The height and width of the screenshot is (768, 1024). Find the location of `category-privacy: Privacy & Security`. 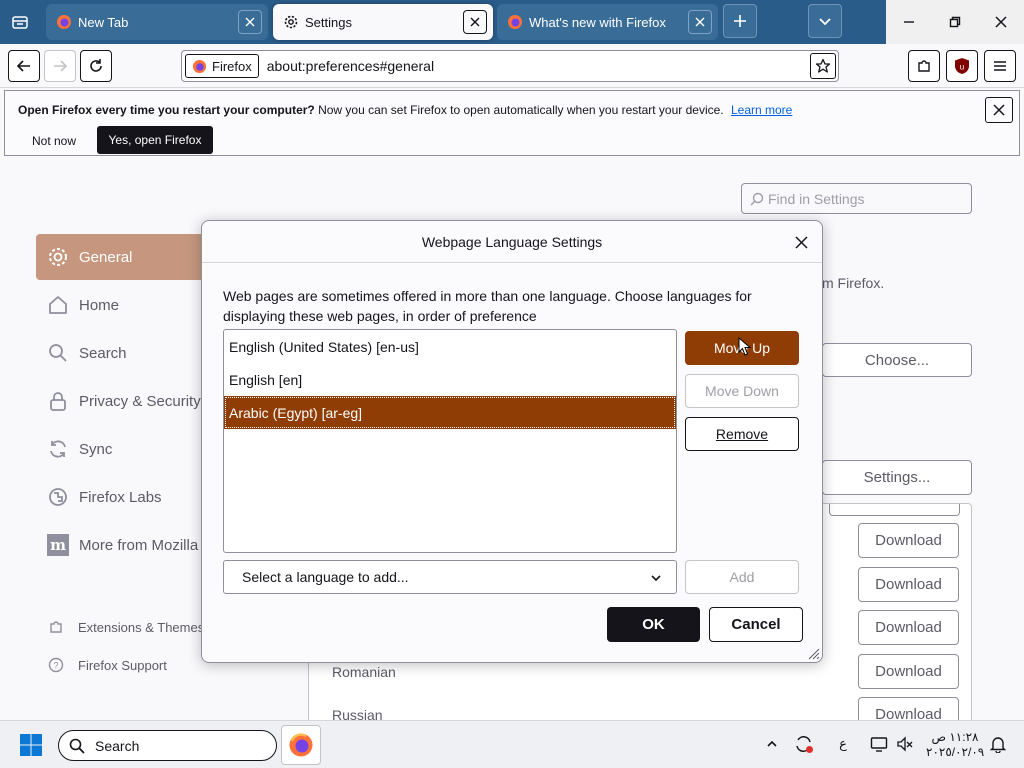

category-privacy: Privacy & Security is located at coordinates (121, 401).